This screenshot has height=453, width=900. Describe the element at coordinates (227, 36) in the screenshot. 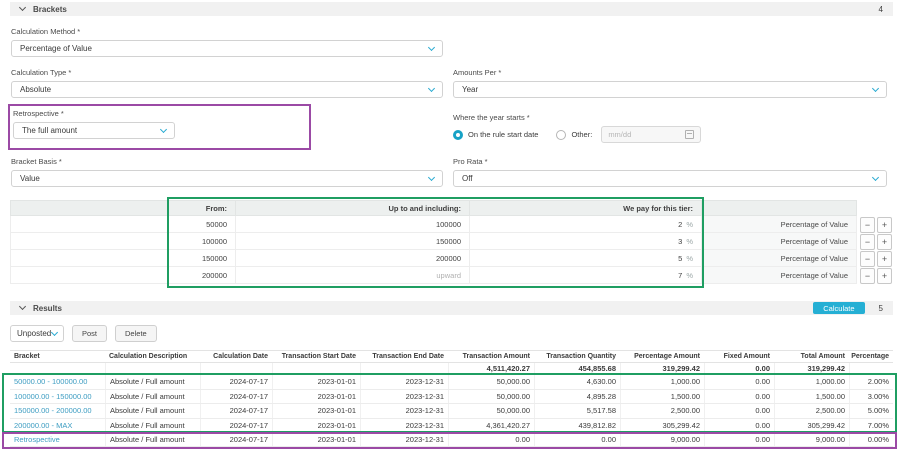

I see `calculation-method-field: Calculation Method * Percentage of Value` at that location.